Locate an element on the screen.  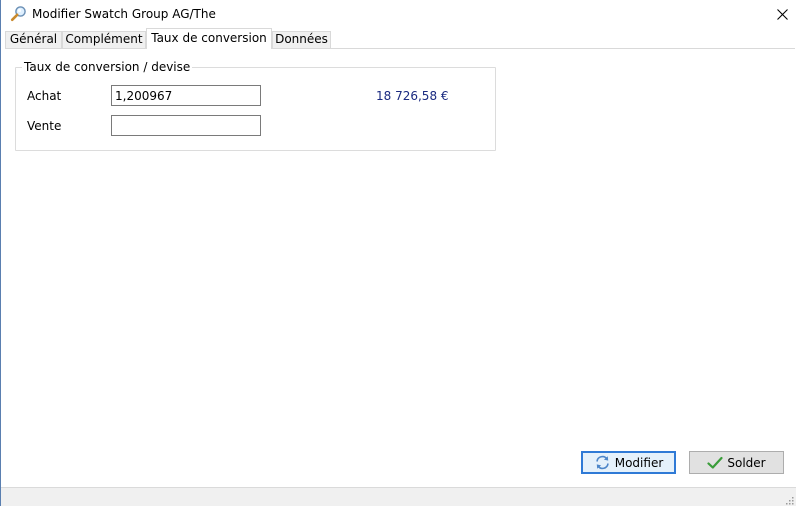
close-icon is located at coordinates (782, 14).